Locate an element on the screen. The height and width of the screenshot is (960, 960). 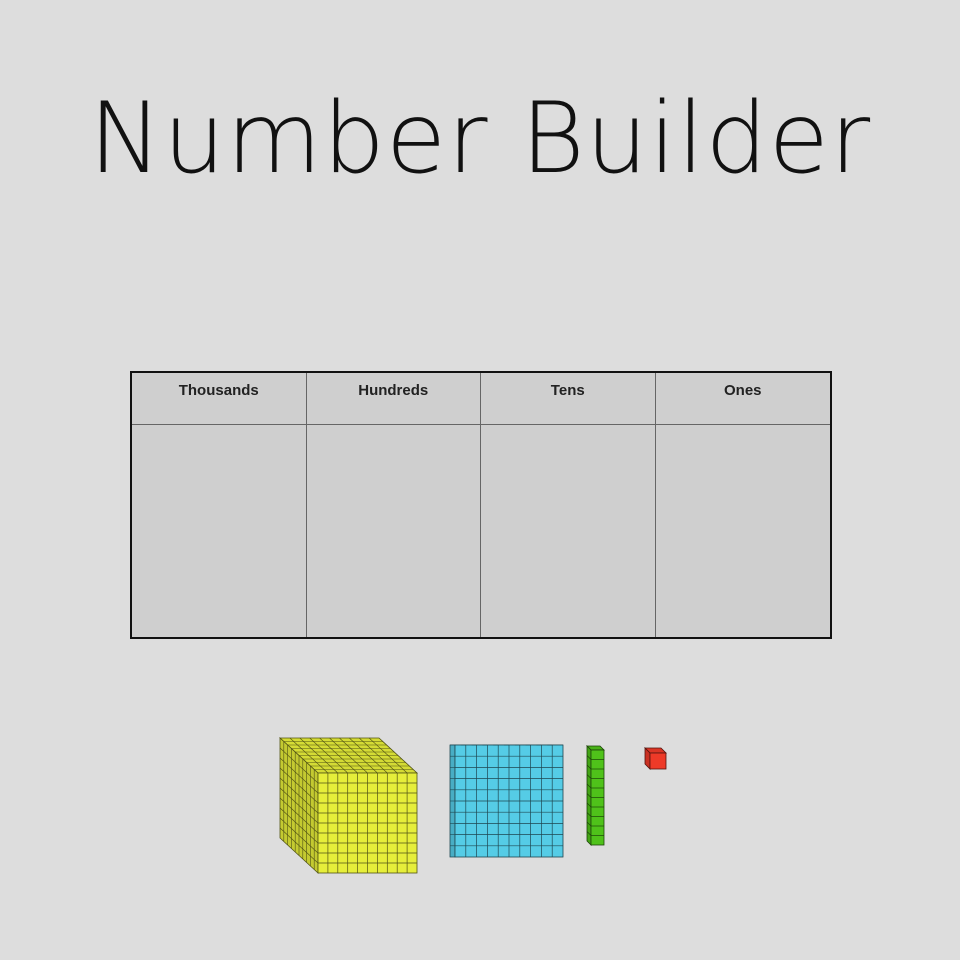
tens-rod-block is located at coordinates (595, 795).